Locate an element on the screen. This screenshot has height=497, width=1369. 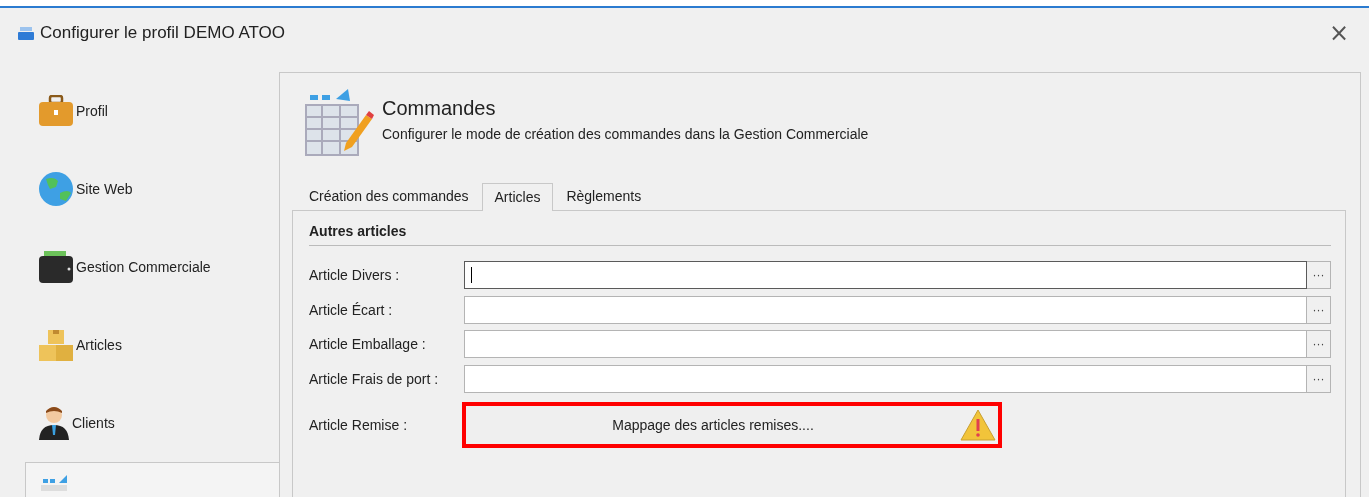
tab: Règlements is located at coordinates (604, 196).